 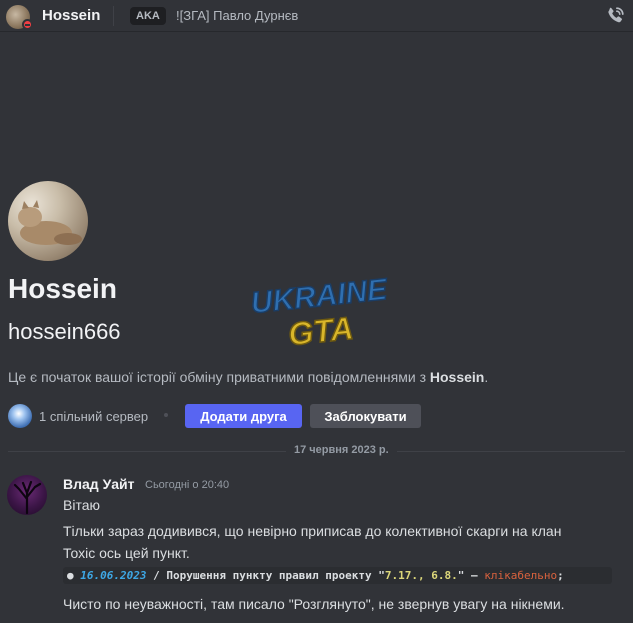 What do you see at coordinates (560, 575) in the screenshot?
I see `code-end: ;` at bounding box center [560, 575].